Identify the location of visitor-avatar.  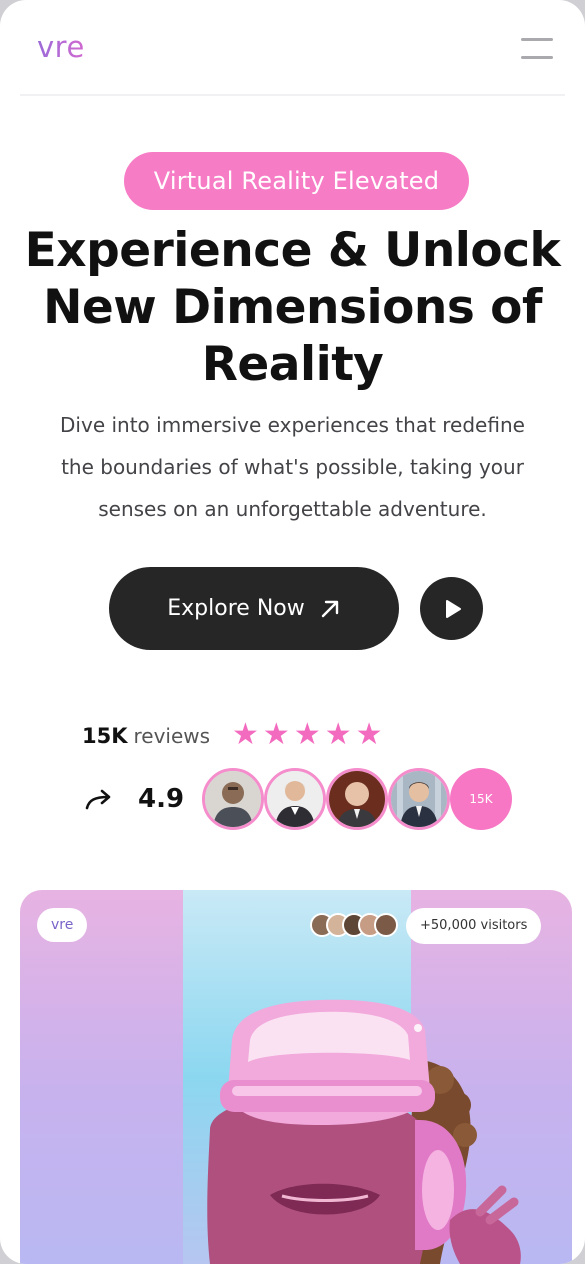
(386, 925).